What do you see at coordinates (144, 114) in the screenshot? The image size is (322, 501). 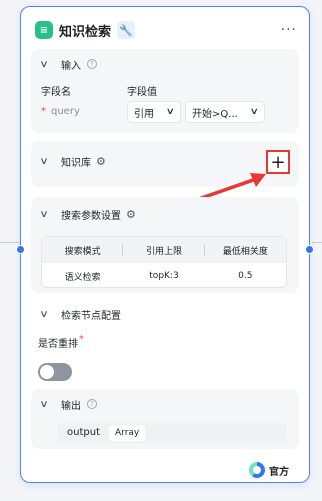 I see `ref-type-value: 引用` at bounding box center [144, 114].